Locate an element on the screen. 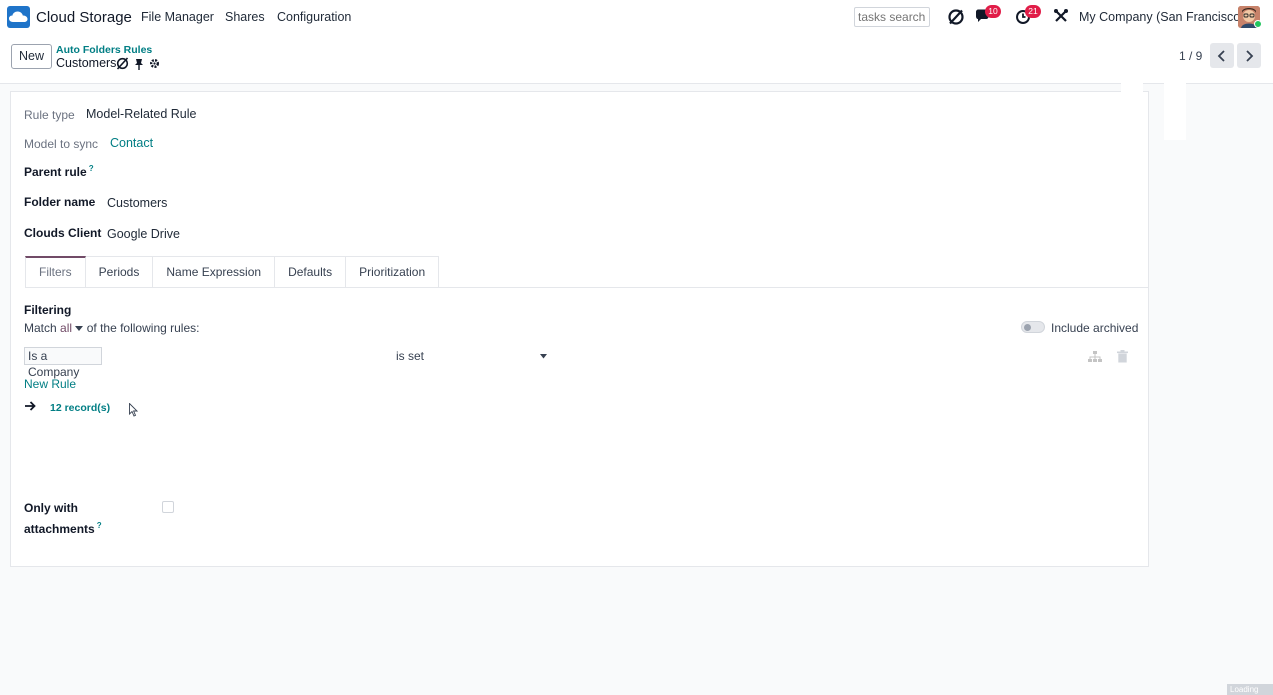 The height and width of the screenshot is (695, 1273). sync-icon is located at coordinates (122, 65).